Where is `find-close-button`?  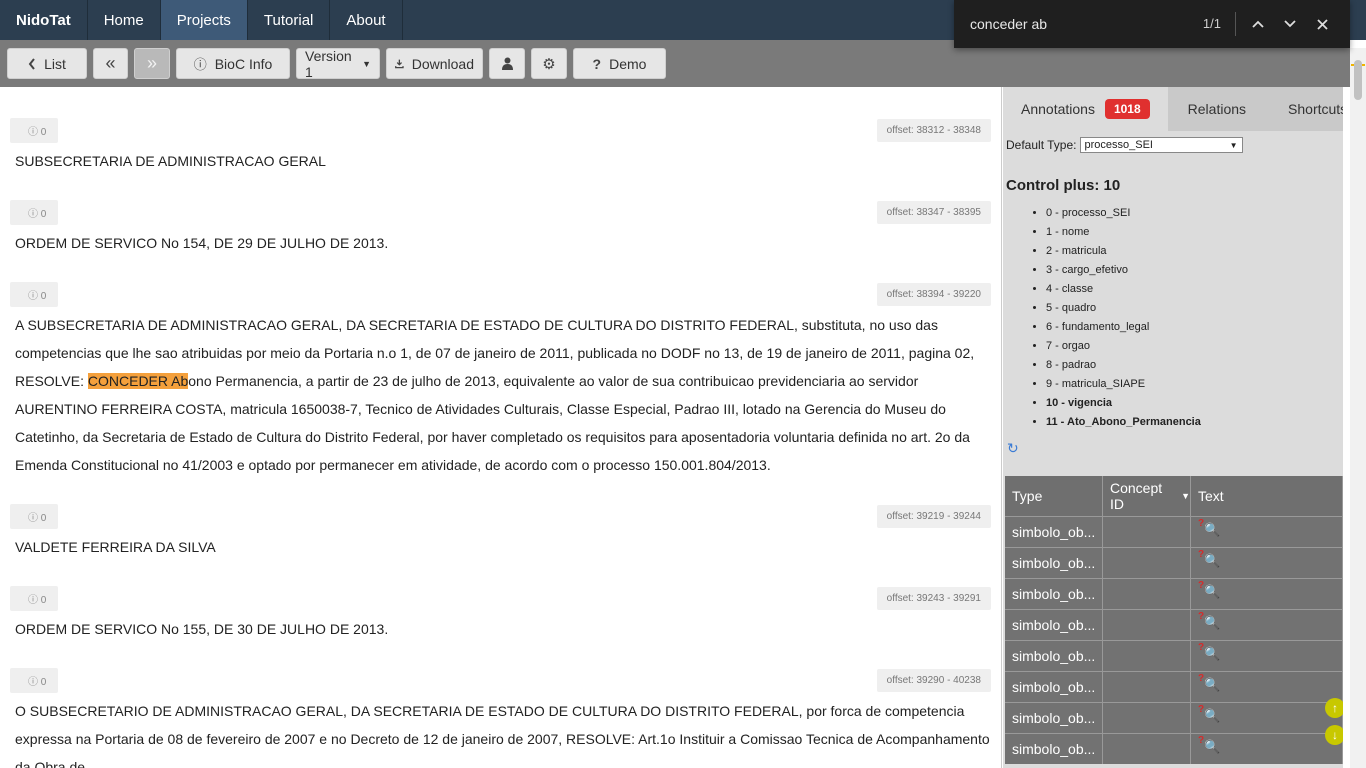
find-close-button is located at coordinates (1322, 24).